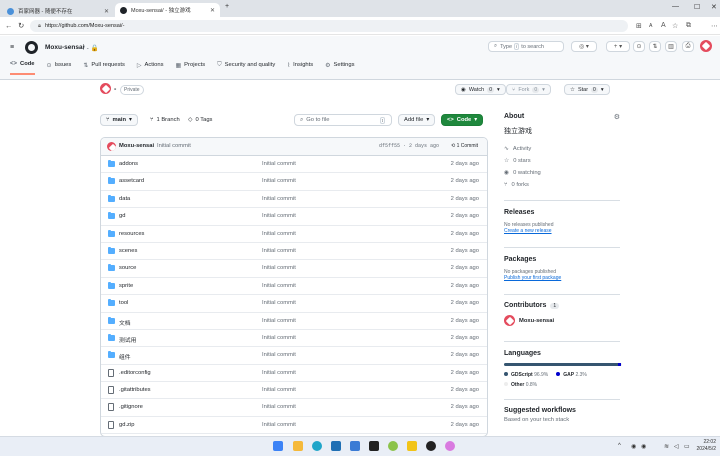 The width and height of the screenshot is (720, 456). What do you see at coordinates (135, 373) in the screenshot?
I see `file-name: .editorconfig` at bounding box center [135, 373].